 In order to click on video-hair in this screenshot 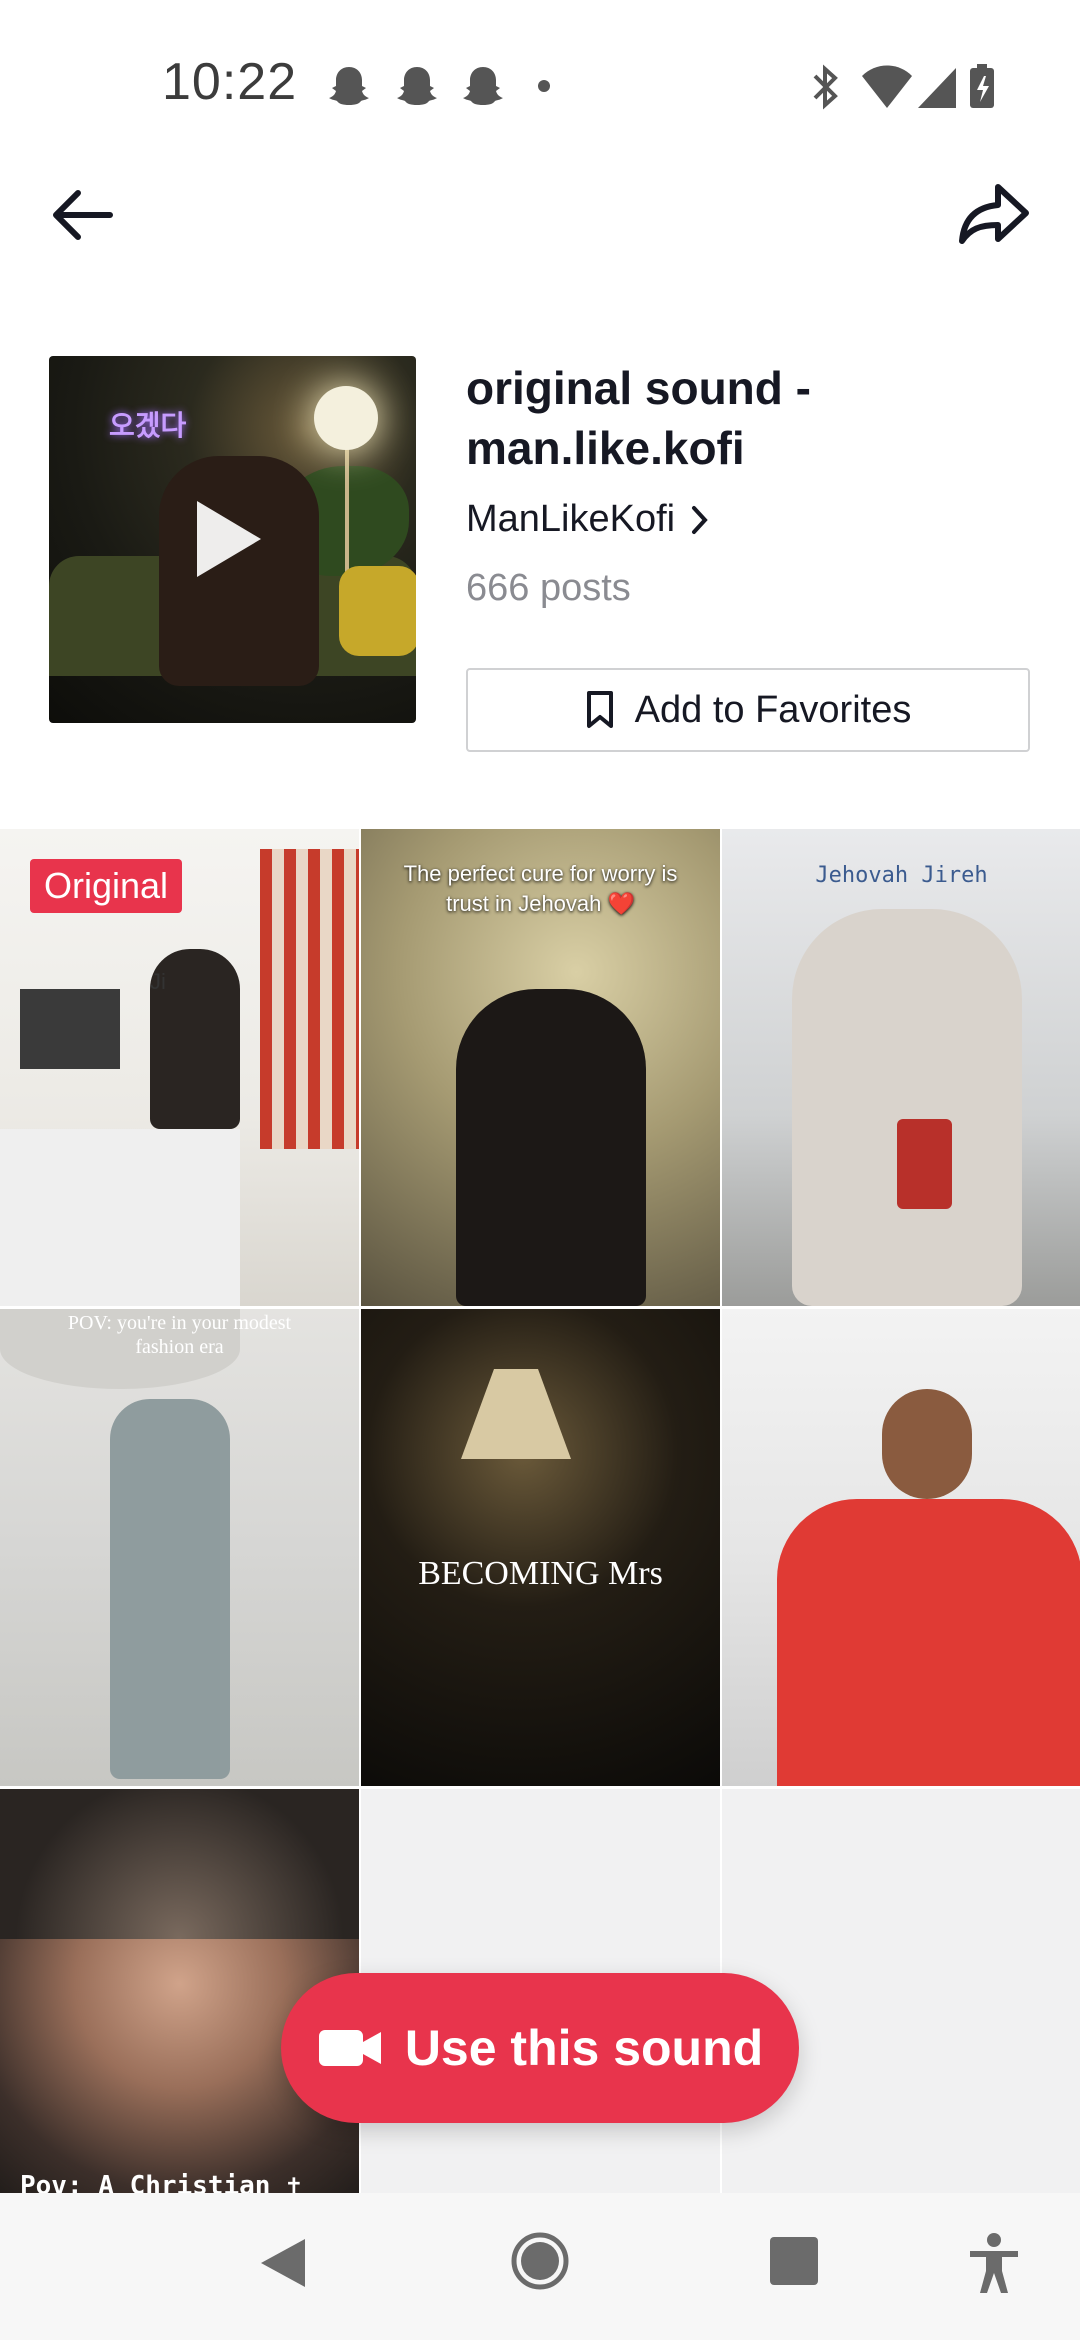, I will do `click(179, 1864)`.